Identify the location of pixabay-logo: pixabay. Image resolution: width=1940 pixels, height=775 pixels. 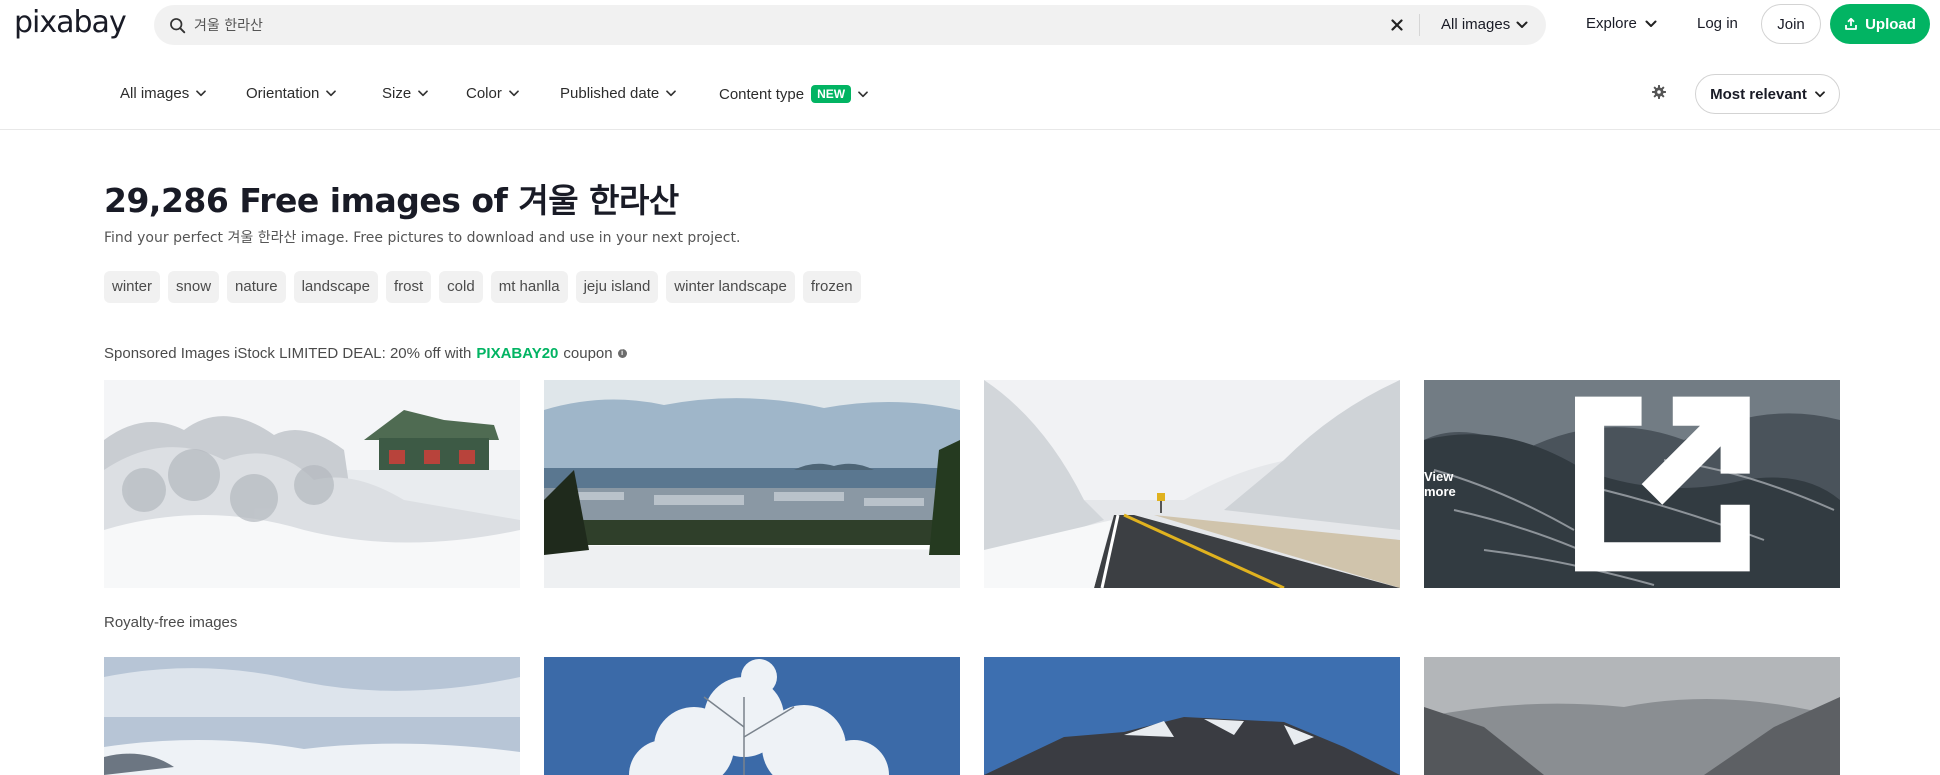
(70, 23).